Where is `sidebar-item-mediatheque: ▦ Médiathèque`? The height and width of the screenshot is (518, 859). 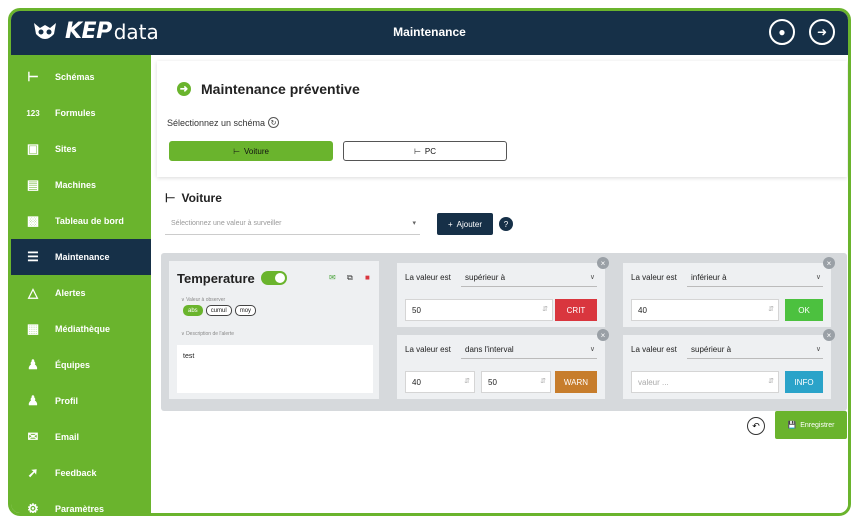 sidebar-item-mediatheque: ▦ Médiathèque is located at coordinates (81, 329).